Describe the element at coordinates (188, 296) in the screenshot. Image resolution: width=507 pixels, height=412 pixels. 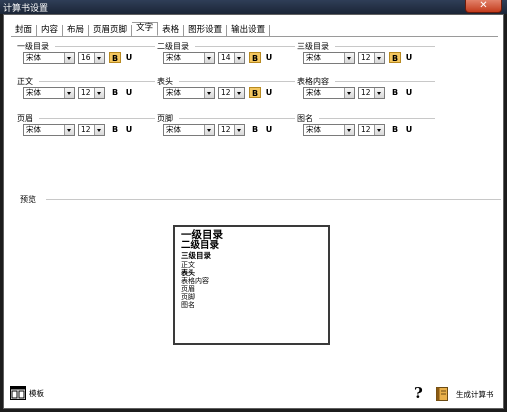
I see `preview-page-footer: 页脚` at that location.